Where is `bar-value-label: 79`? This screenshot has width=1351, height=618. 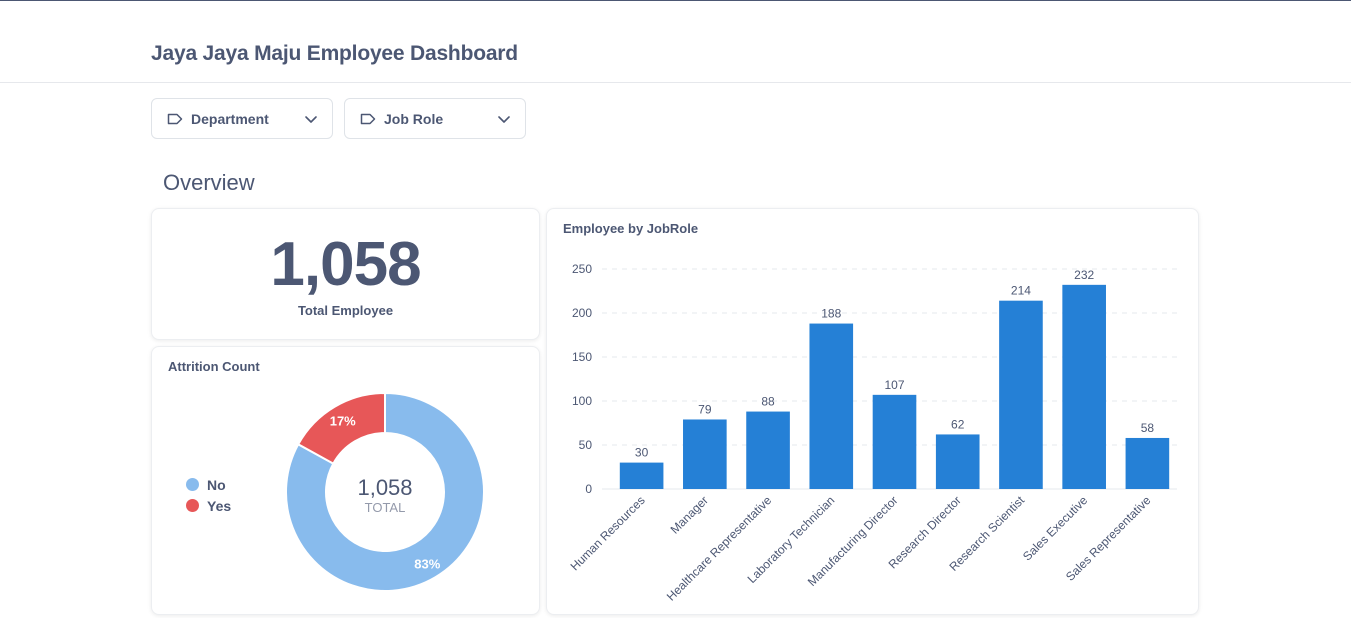 bar-value-label: 79 is located at coordinates (705, 409).